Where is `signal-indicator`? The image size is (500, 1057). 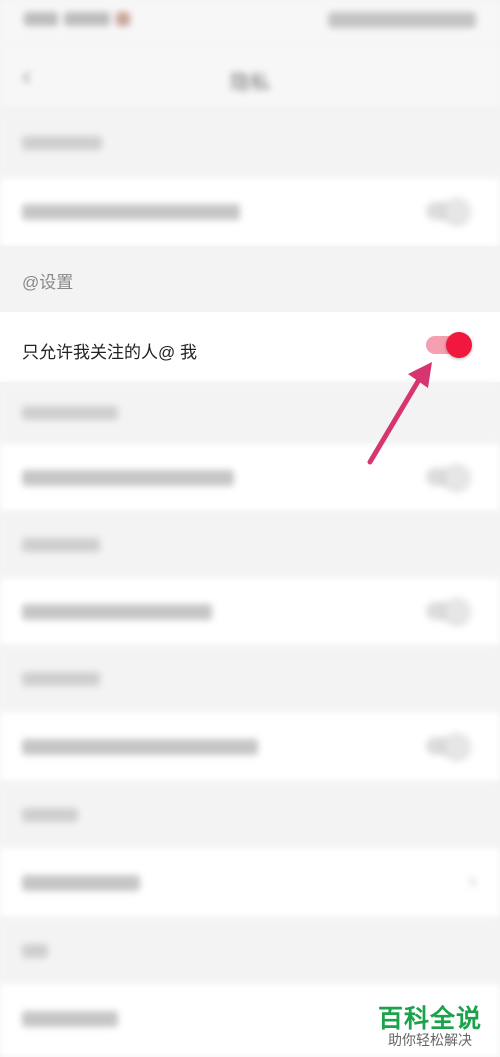
signal-indicator is located at coordinates (87, 18).